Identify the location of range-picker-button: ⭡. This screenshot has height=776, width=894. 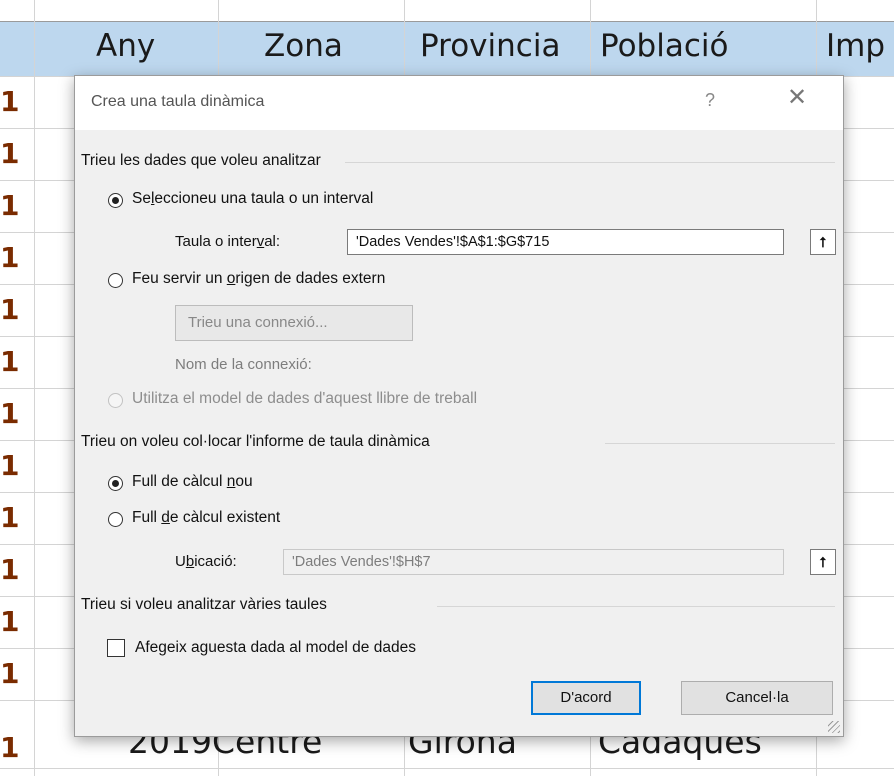
(823, 242).